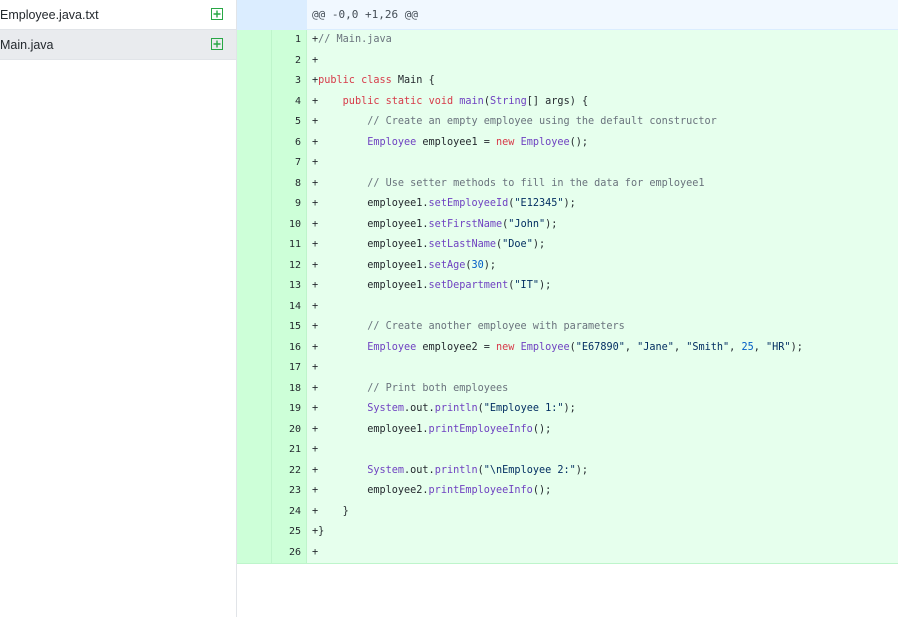 Image resolution: width=898 pixels, height=617 pixels. What do you see at coordinates (118, 15) in the screenshot?
I see `file-item-employee-java-txt: Employee.java.txt` at bounding box center [118, 15].